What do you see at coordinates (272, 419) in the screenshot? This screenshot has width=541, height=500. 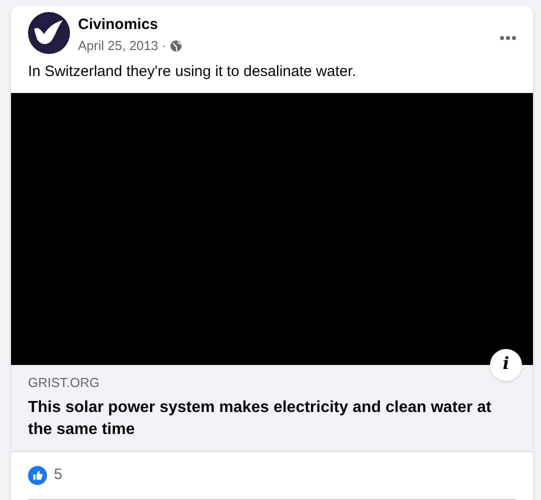 I see `link-title: This solar power system makes electricity and clean water at the same time` at bounding box center [272, 419].